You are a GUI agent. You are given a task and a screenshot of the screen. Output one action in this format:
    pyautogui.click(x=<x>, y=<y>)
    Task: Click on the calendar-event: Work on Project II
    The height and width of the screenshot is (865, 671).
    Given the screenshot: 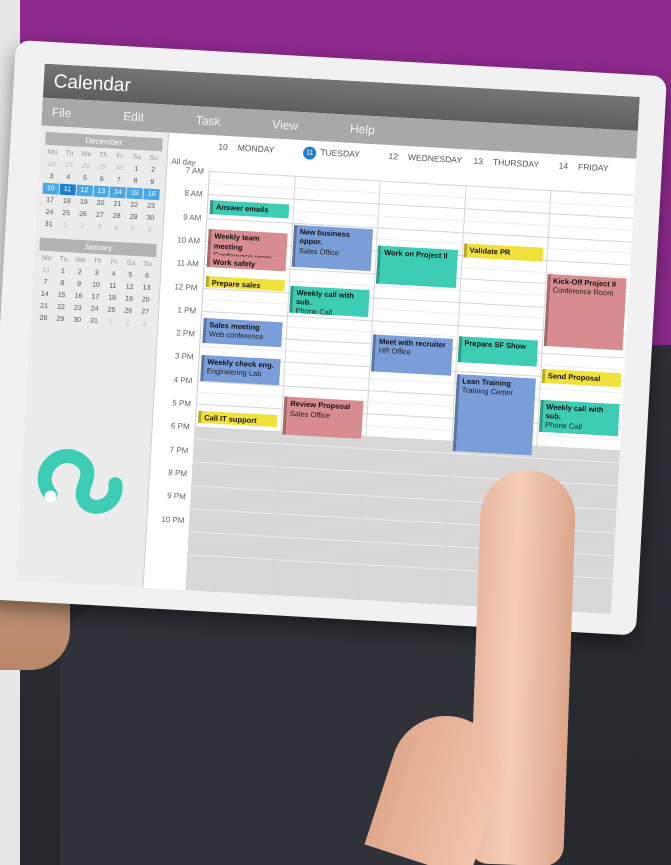 What is the action you would take?
    pyautogui.click(x=417, y=266)
    